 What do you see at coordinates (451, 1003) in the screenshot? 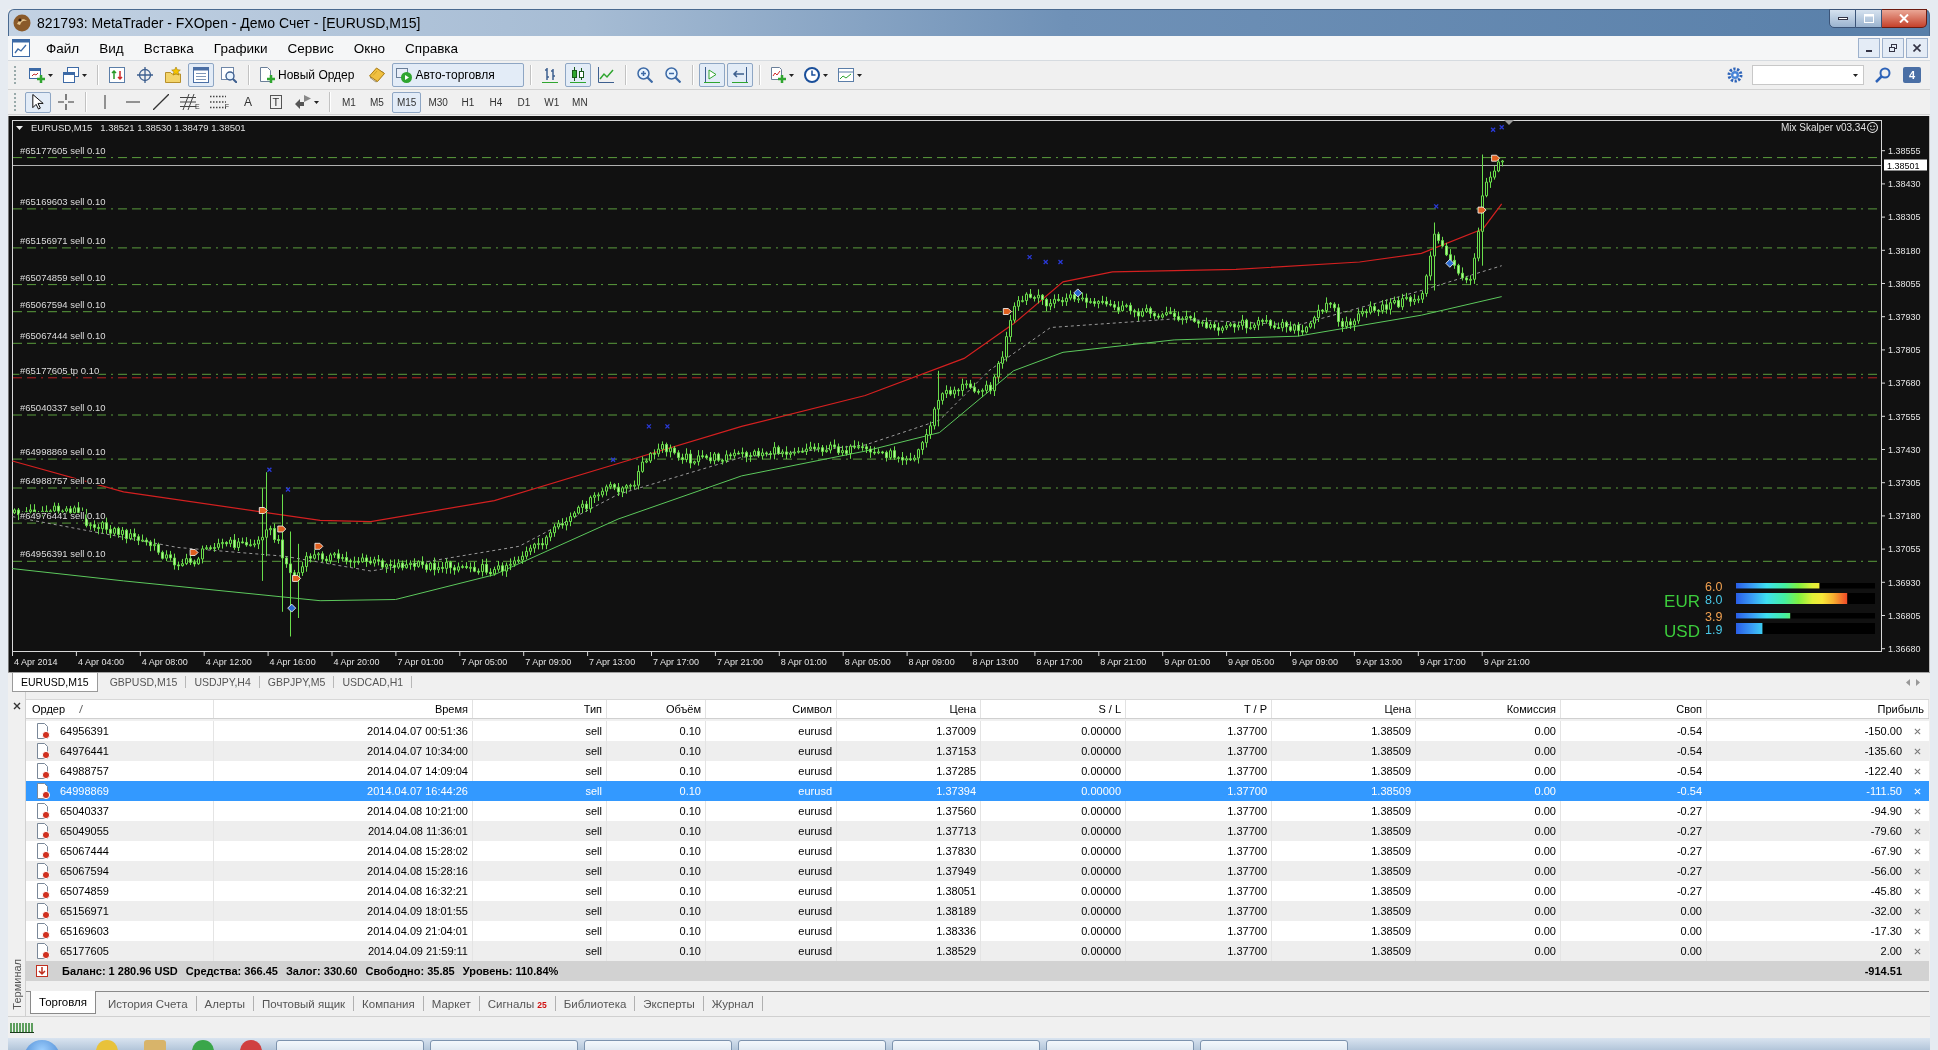
I see `terminal-tab: Маркет` at bounding box center [451, 1003].